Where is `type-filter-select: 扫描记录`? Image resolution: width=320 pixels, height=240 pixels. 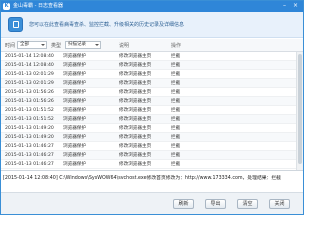
type-filter-select: 扫描记录 is located at coordinates (83, 45).